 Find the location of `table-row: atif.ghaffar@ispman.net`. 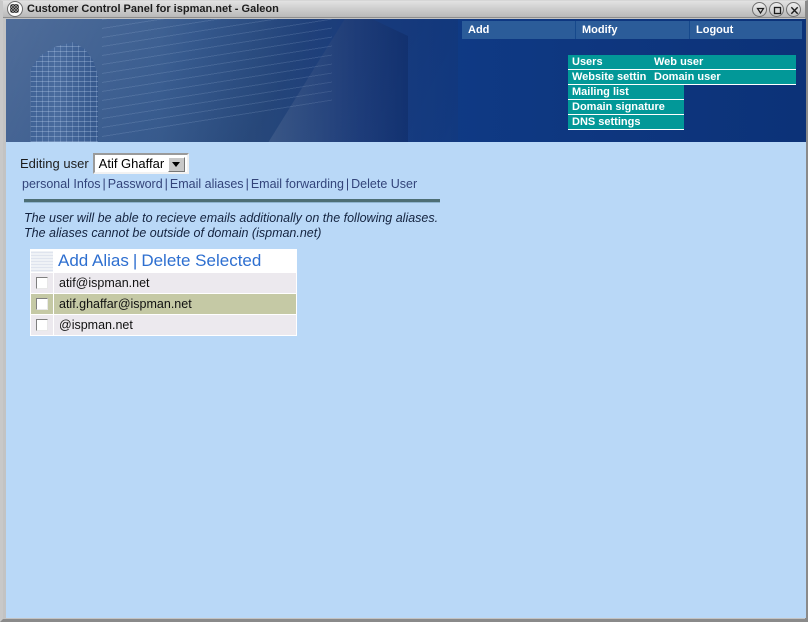

table-row: atif.ghaffar@ispman.net is located at coordinates (163, 304).